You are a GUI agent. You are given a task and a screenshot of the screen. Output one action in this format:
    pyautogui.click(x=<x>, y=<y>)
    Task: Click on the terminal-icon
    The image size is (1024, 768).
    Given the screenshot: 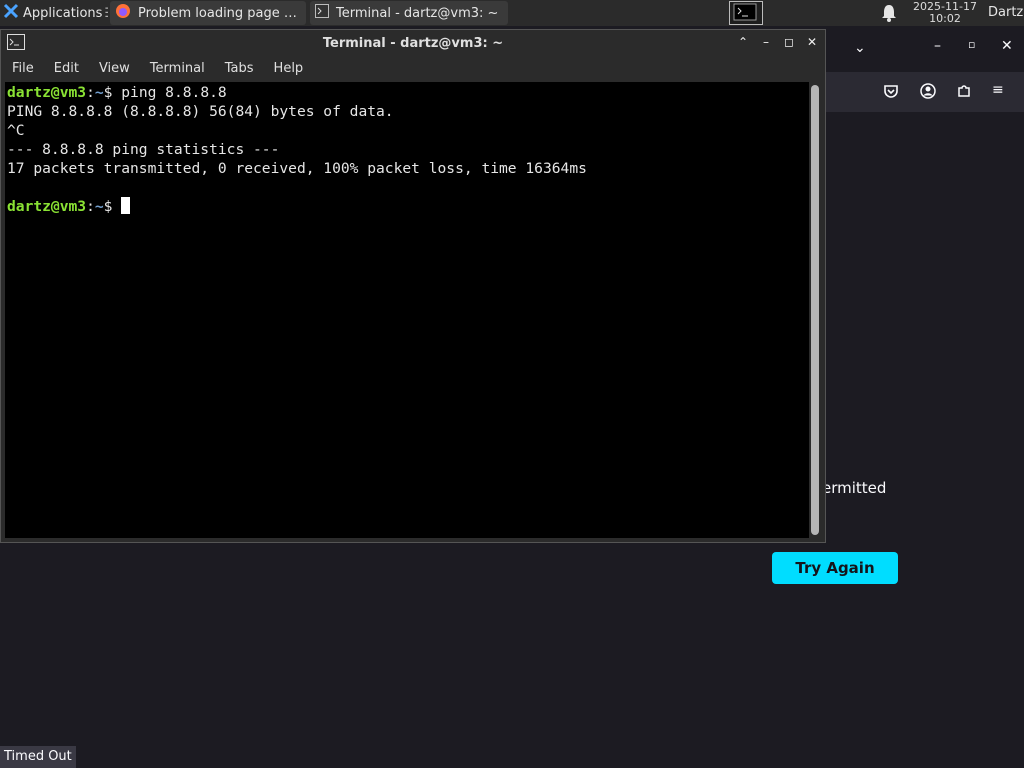 What is the action you would take?
    pyautogui.click(x=322, y=13)
    